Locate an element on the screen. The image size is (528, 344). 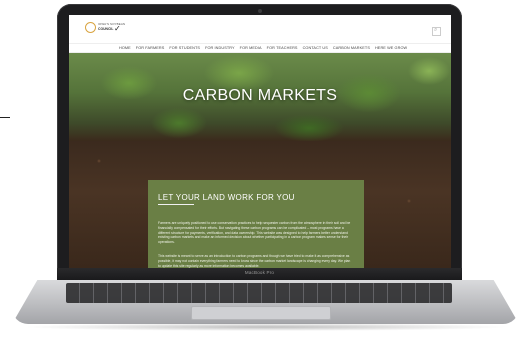
nav-item-home: HOME is located at coordinates (125, 48).